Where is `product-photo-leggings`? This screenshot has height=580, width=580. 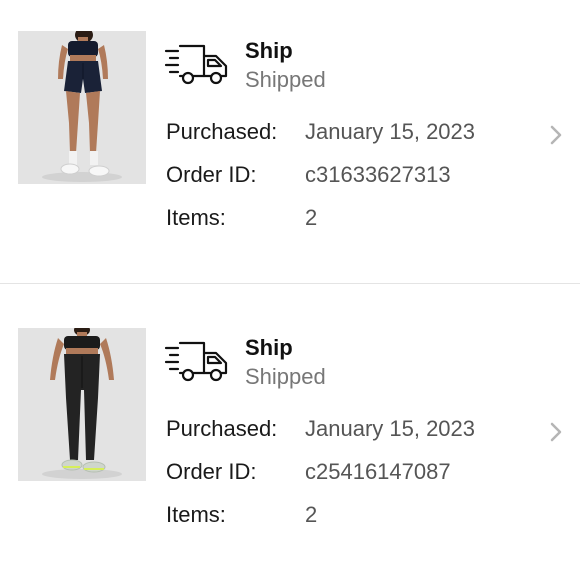 product-photo-leggings is located at coordinates (82, 404).